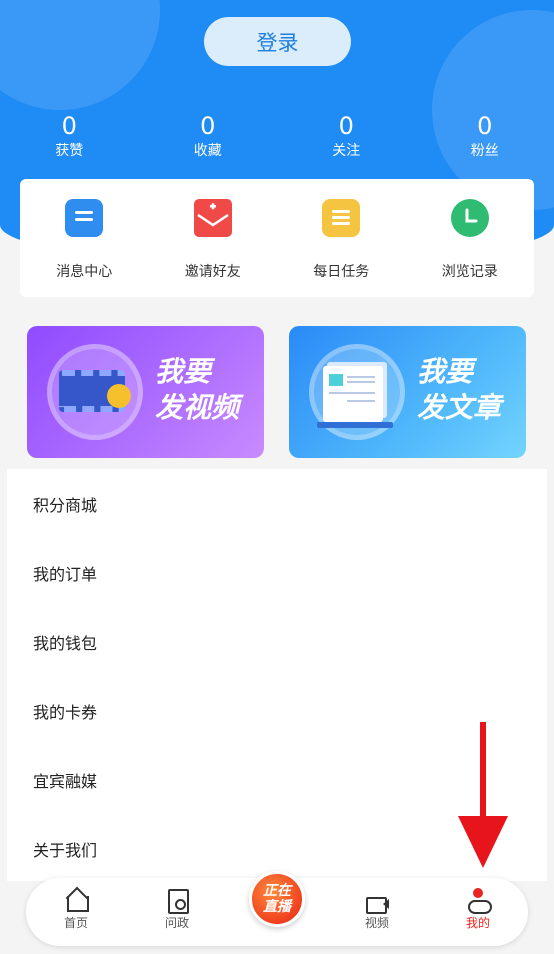 This screenshot has width=554, height=954. I want to click on tab-label: 首页, so click(75, 923).